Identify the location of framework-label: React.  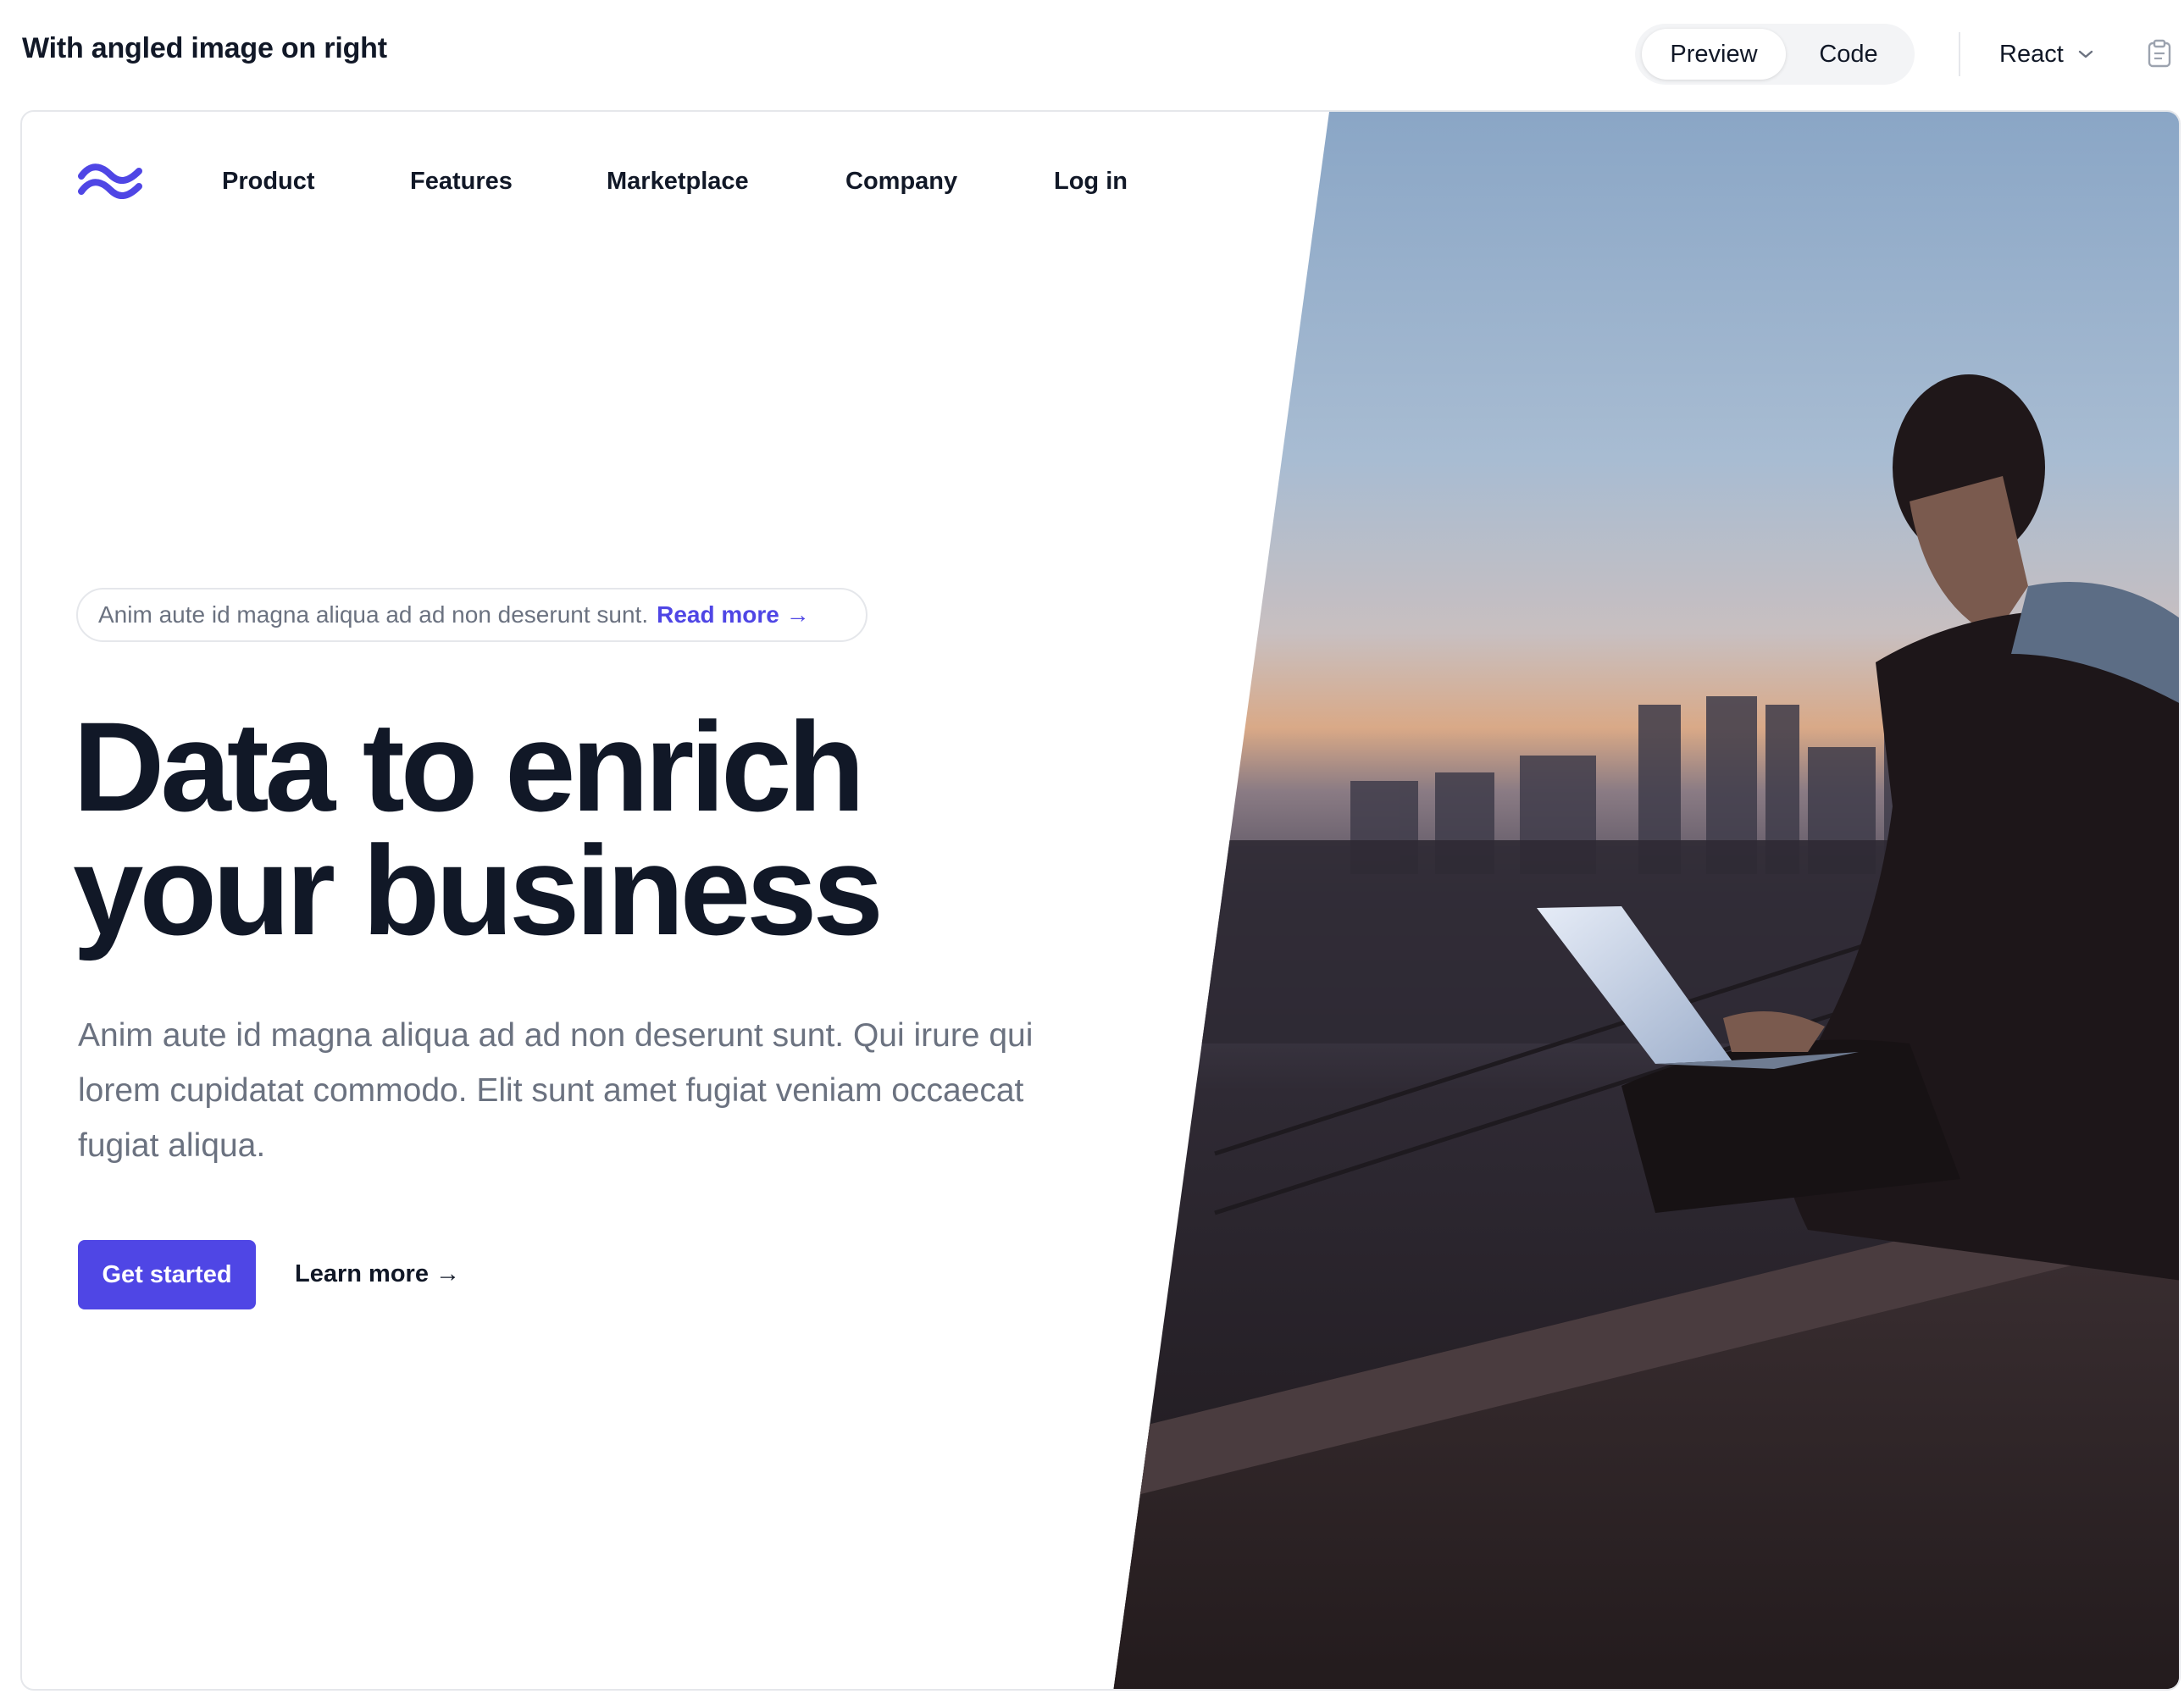
(2032, 54).